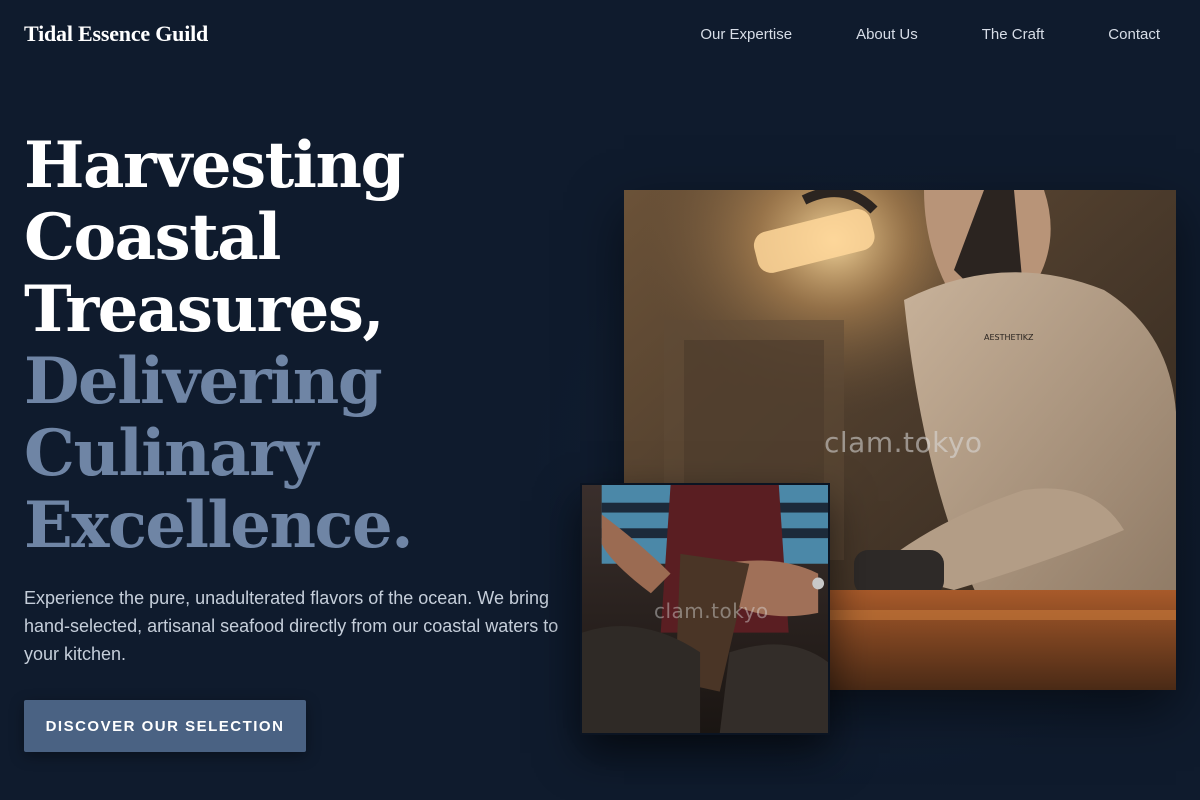 Image resolution: width=1200 pixels, height=800 pixels. I want to click on site-logo: Tidal Essence Guild, so click(116, 34).